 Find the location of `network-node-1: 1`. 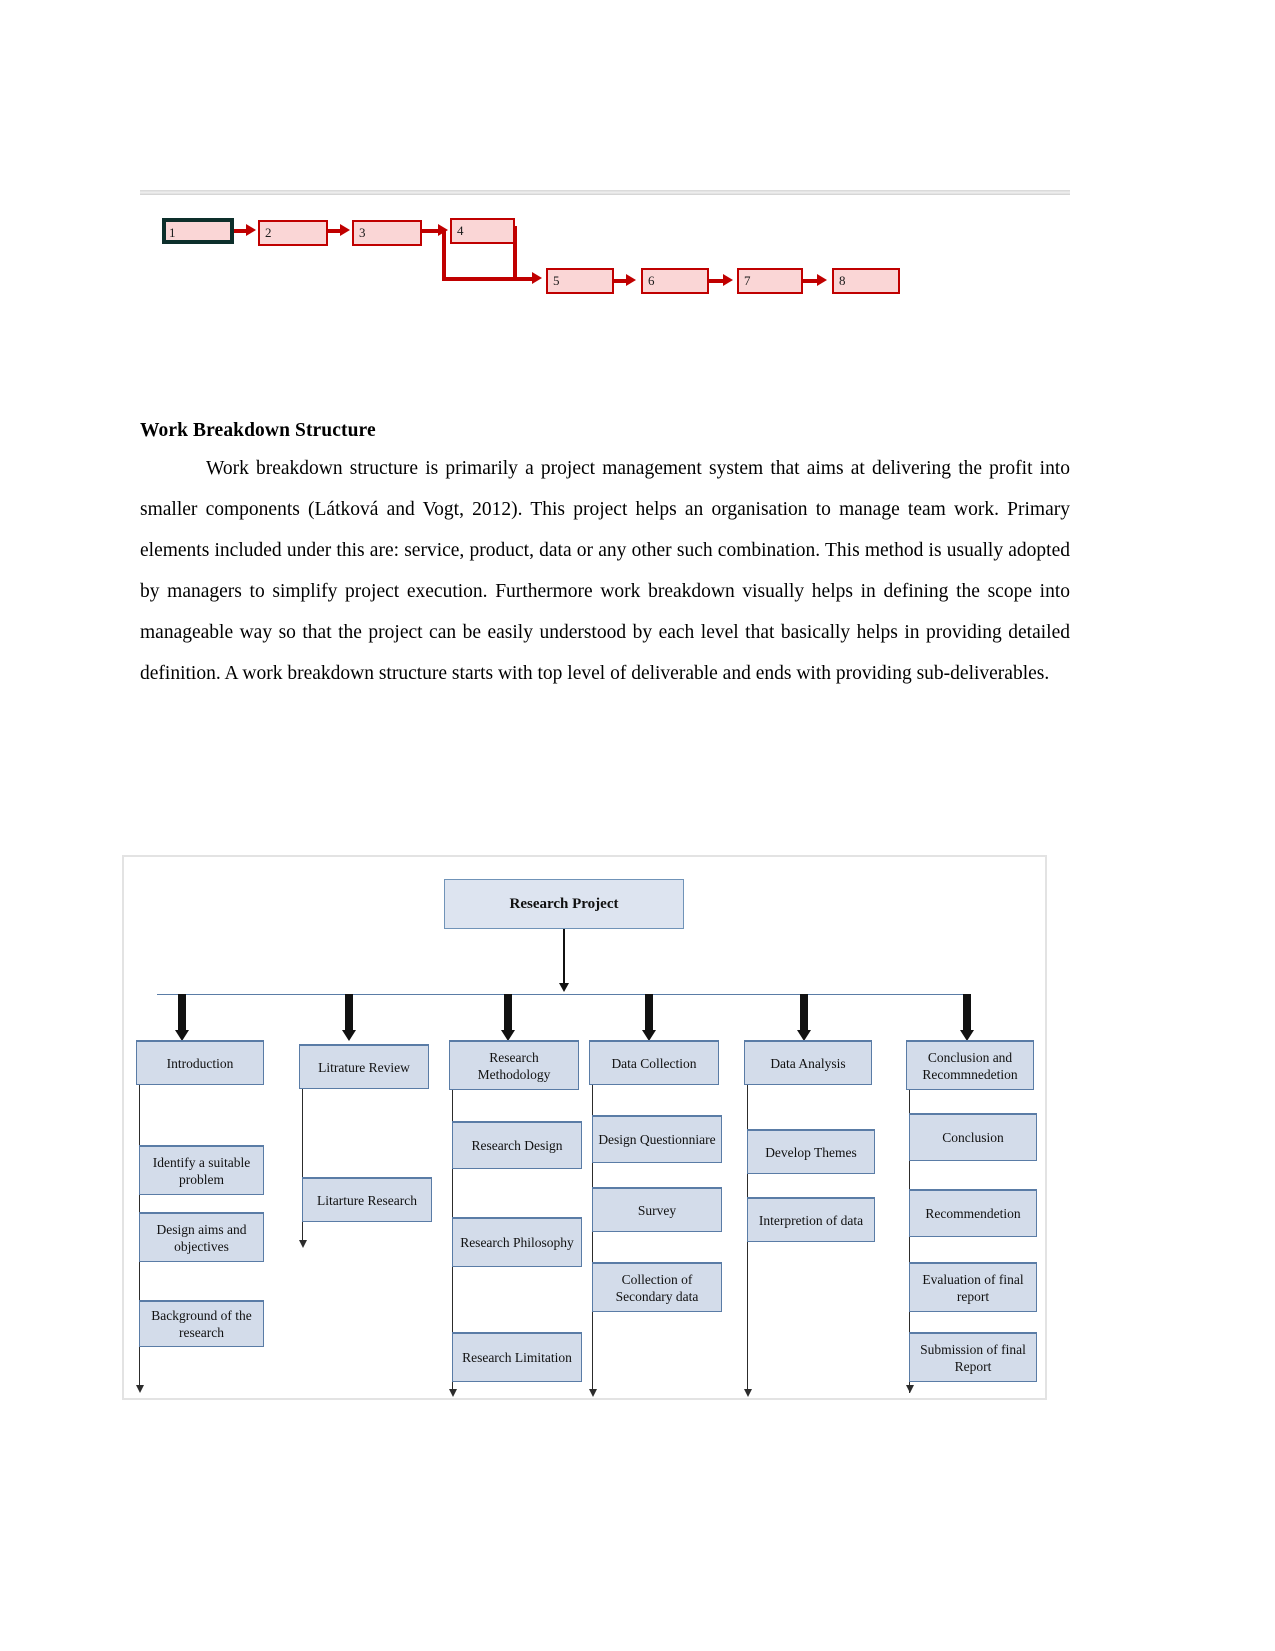

network-node-1: 1 is located at coordinates (198, 231).